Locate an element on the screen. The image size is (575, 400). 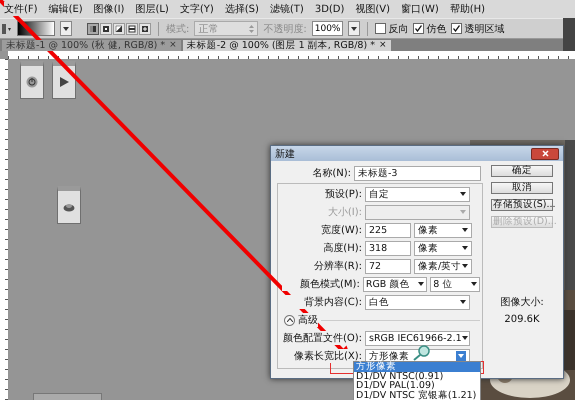
menu-item: 文字(Y) is located at coordinates (197, 9).